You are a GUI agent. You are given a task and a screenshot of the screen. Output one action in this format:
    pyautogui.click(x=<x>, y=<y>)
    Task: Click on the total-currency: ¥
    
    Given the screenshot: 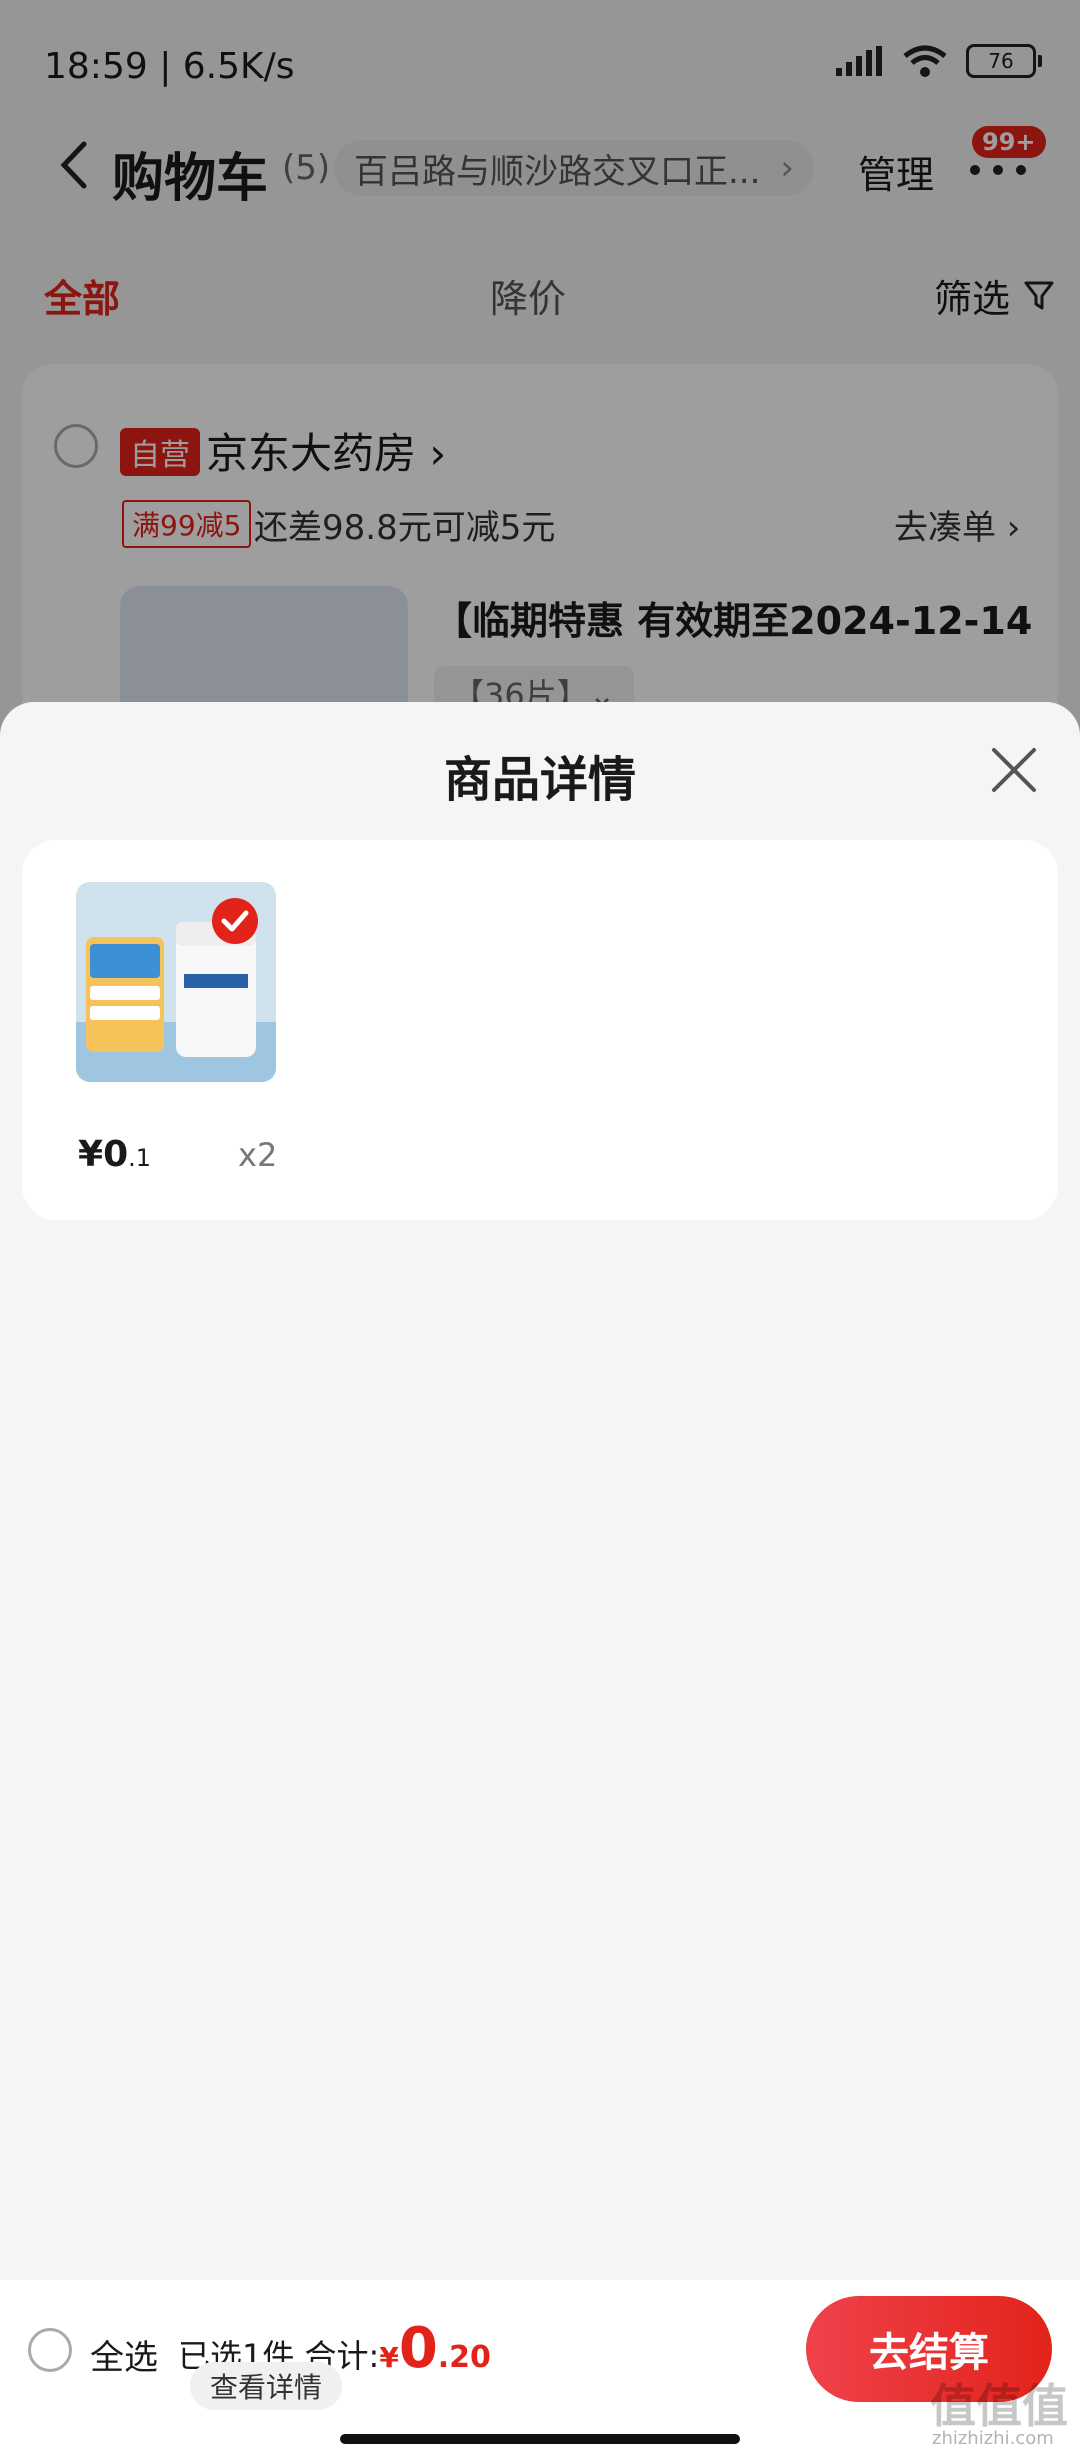 What is the action you would take?
    pyautogui.click(x=389, y=2357)
    